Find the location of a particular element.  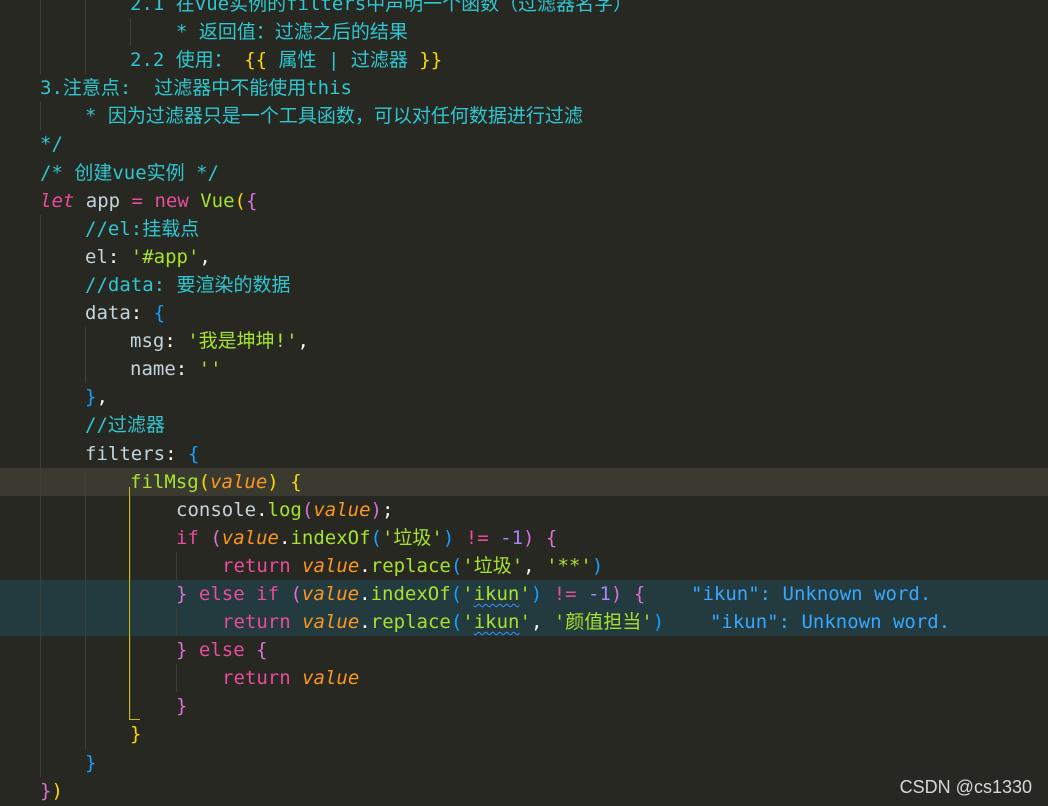

code-token: '#app' is located at coordinates (165, 256).